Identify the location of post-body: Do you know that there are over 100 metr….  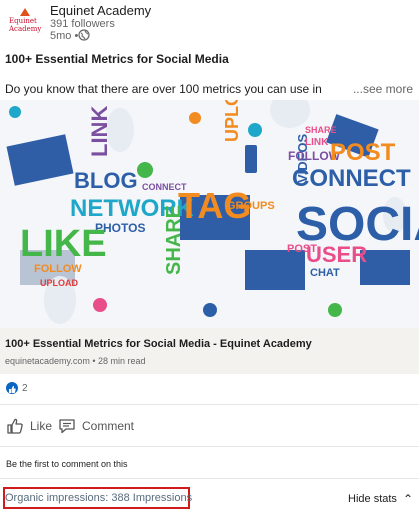
(163, 89).